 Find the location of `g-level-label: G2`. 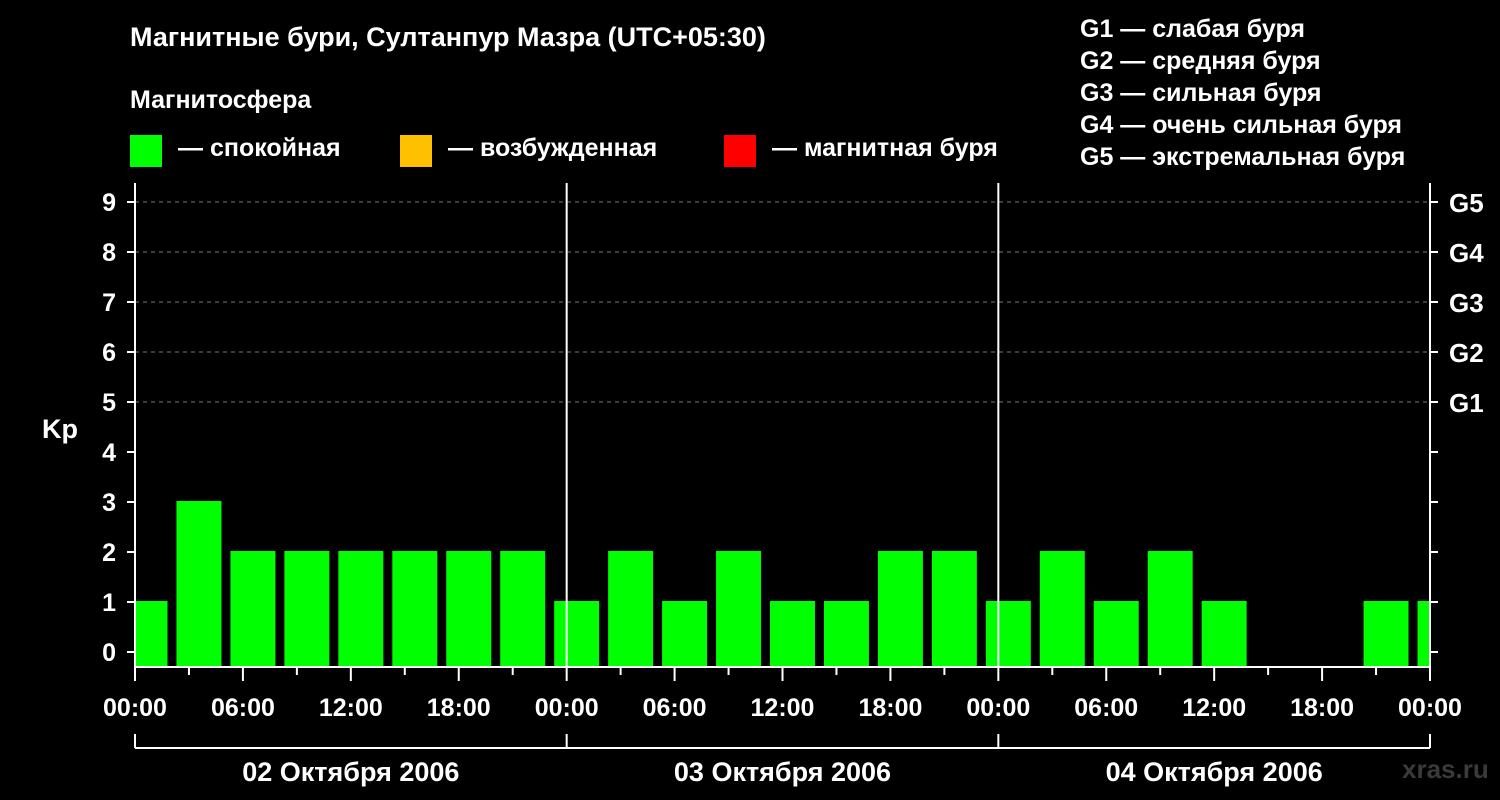

g-level-label: G2 is located at coordinates (1466, 353).